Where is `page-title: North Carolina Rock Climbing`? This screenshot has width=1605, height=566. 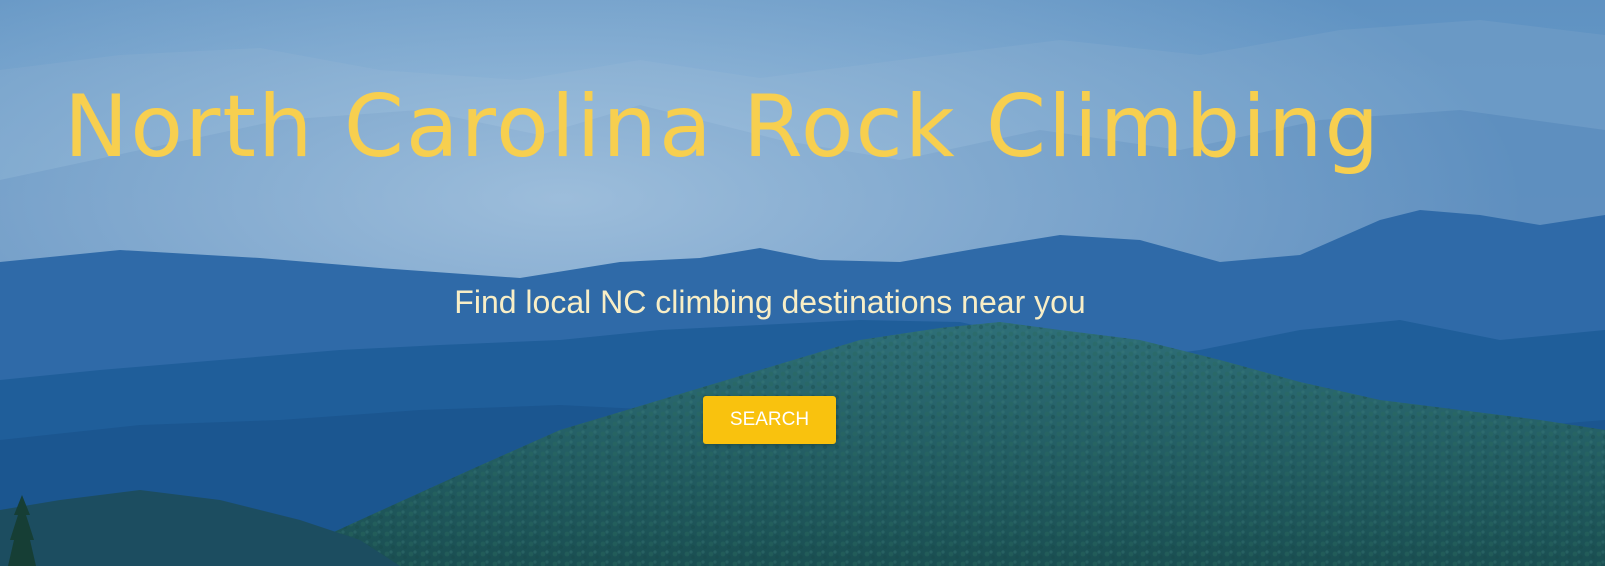
page-title: North Carolina Rock Climbing is located at coordinates (723, 127).